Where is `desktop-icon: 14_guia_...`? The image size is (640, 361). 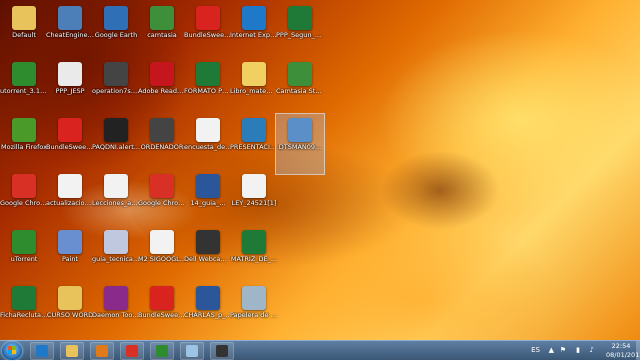
desktop-icon: 14_guia_... is located at coordinates (208, 200).